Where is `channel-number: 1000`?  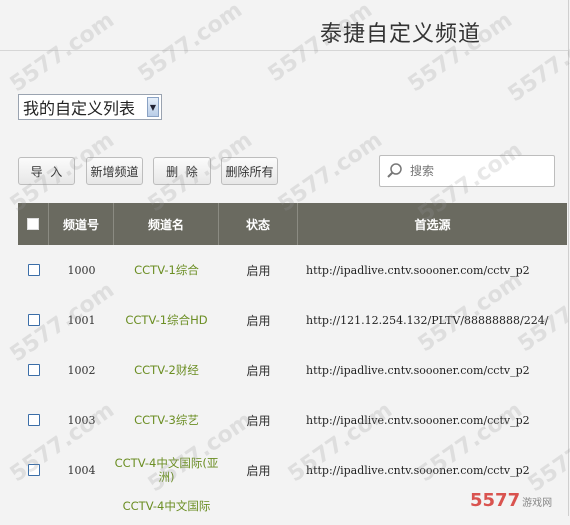
channel-number: 1000 is located at coordinates (81, 270).